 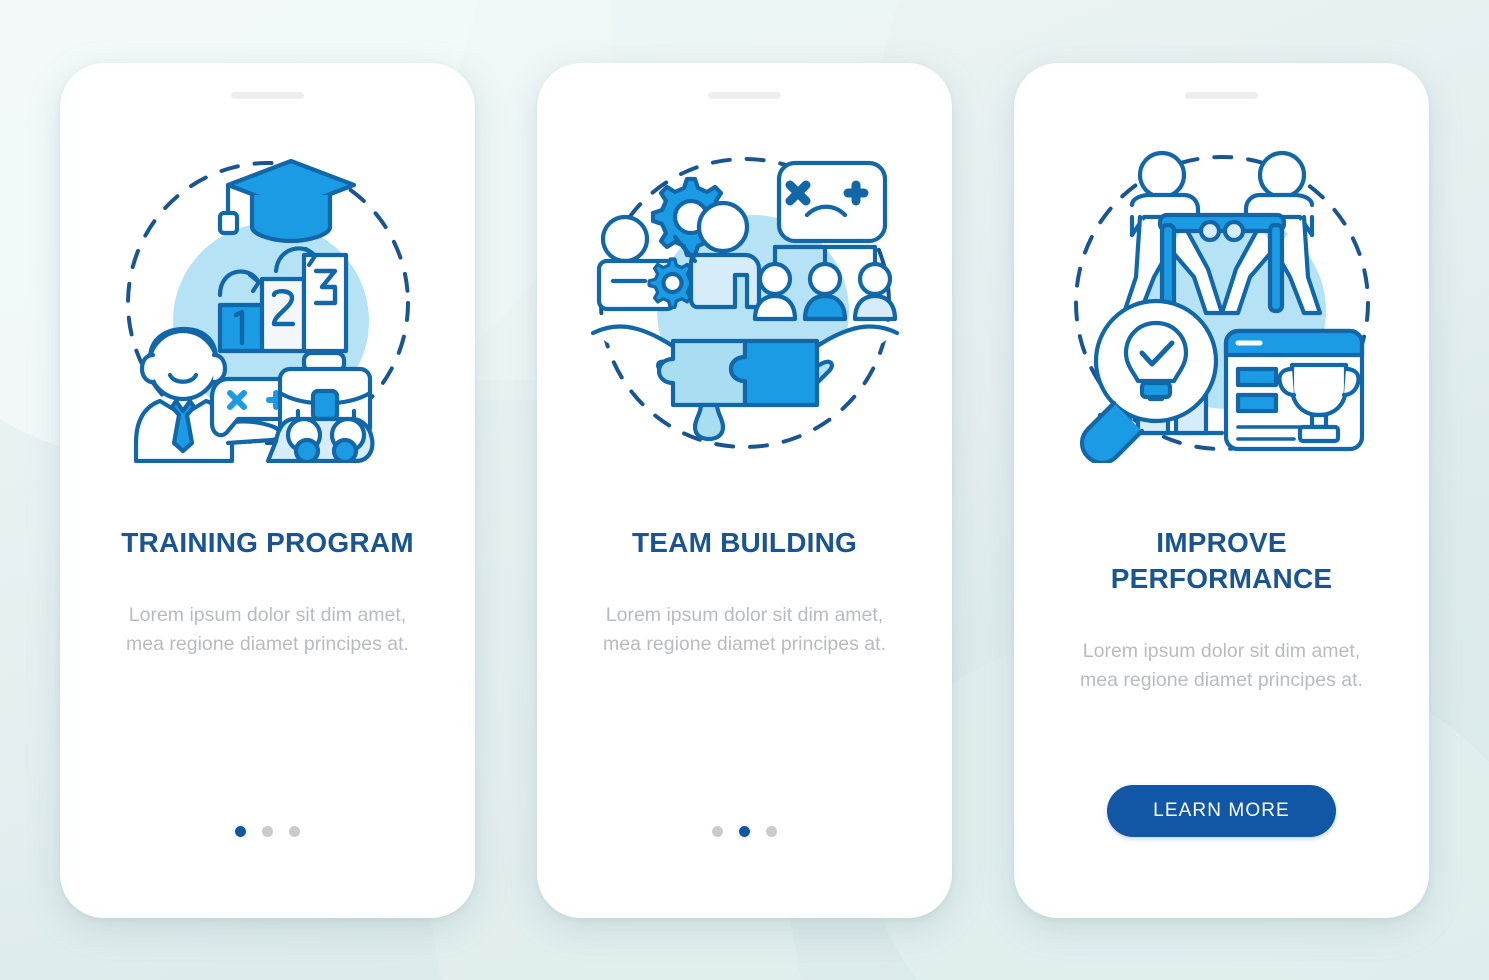 I want to click on learn-more-button: LEARN MORE, so click(x=1221, y=810).